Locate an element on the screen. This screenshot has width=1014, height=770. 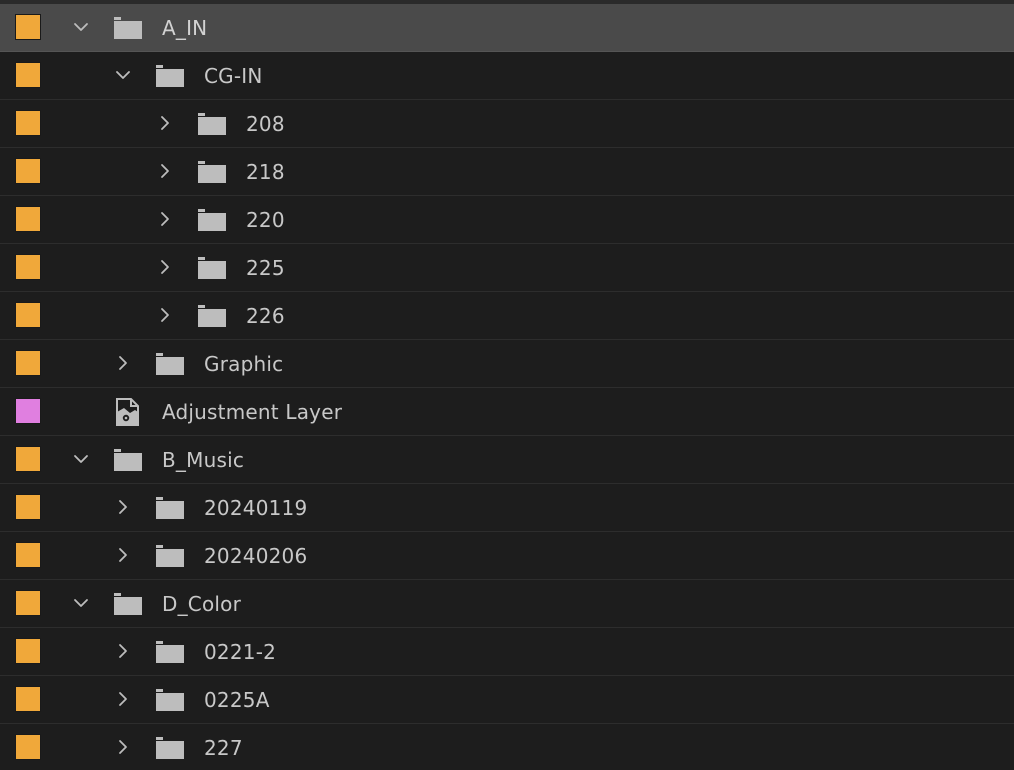
item-label: CG-IN is located at coordinates (233, 76).